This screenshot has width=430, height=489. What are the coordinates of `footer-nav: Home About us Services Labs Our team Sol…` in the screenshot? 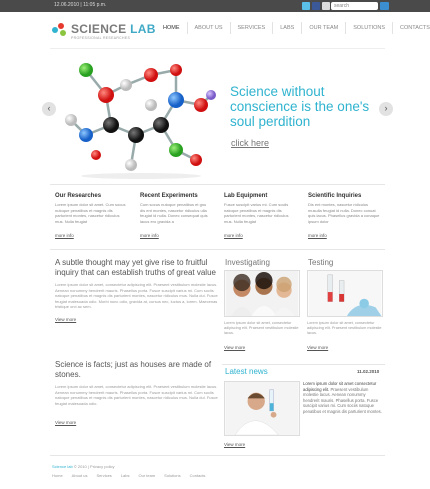 It's located at (128, 475).